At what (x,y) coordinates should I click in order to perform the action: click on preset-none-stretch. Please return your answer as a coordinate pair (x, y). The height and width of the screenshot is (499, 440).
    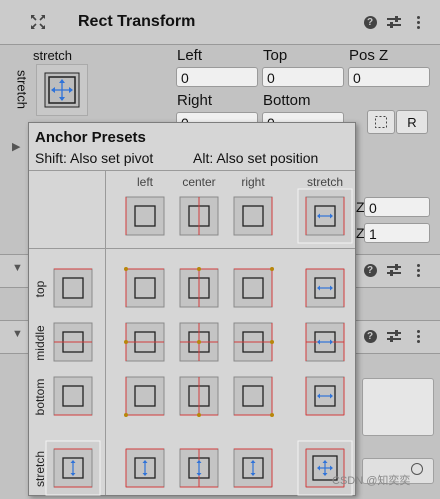
    Looking at the image, I should click on (325, 216).